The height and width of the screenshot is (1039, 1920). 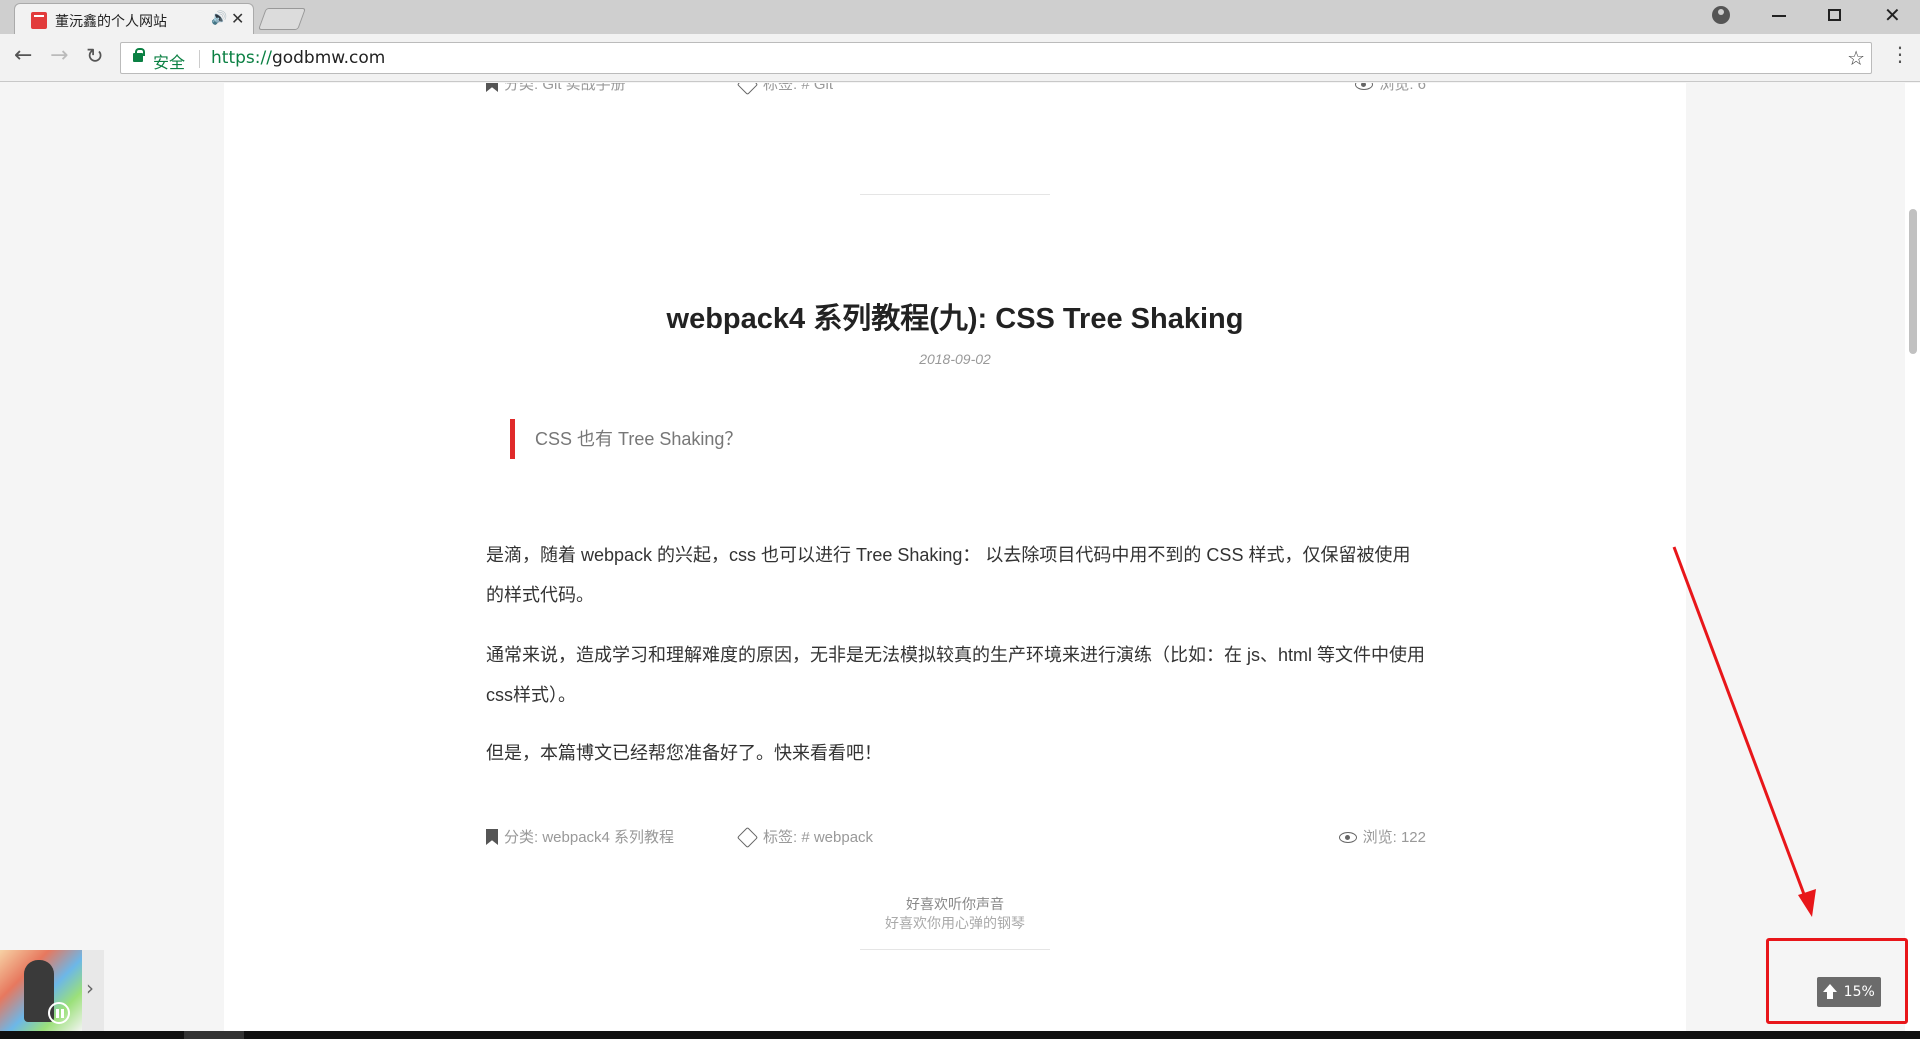 What do you see at coordinates (1900, 54) in the screenshot?
I see `browser-menu-icon: ⋮` at bounding box center [1900, 54].